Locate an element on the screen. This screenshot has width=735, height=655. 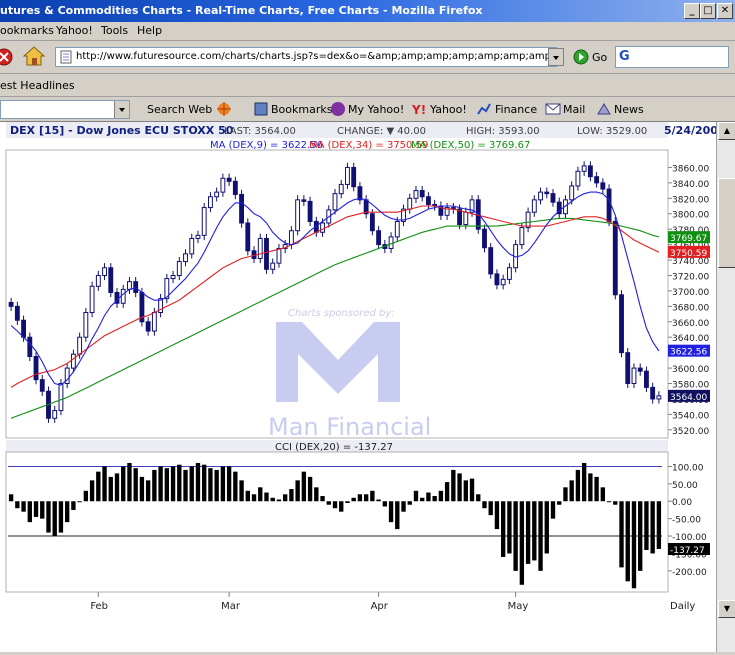
close-button: ✕ is located at coordinates (725, 11).